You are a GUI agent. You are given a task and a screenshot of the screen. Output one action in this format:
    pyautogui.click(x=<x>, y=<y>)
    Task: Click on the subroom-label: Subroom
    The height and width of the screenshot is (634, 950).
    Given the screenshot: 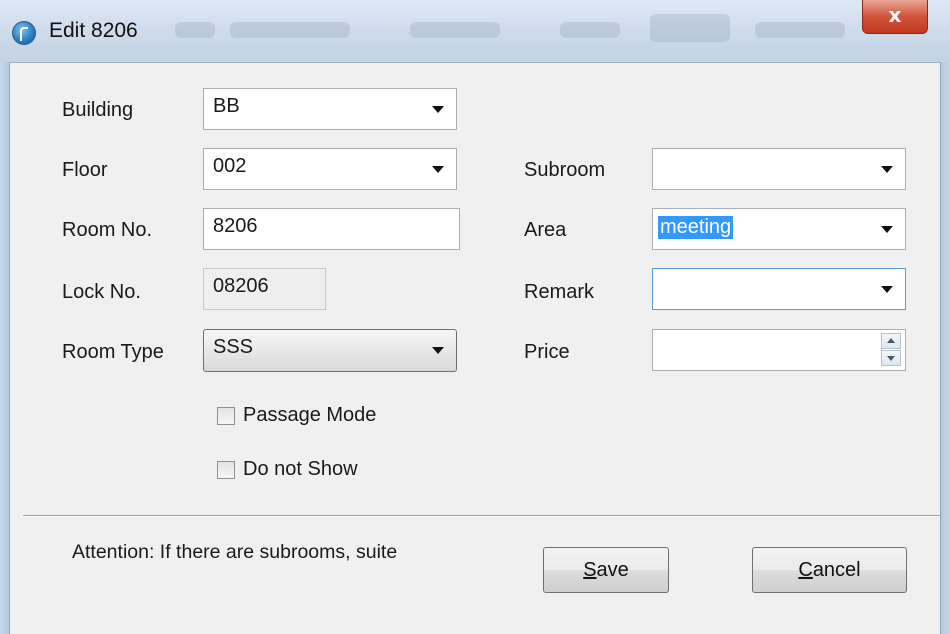 What is the action you would take?
    pyautogui.click(x=565, y=170)
    